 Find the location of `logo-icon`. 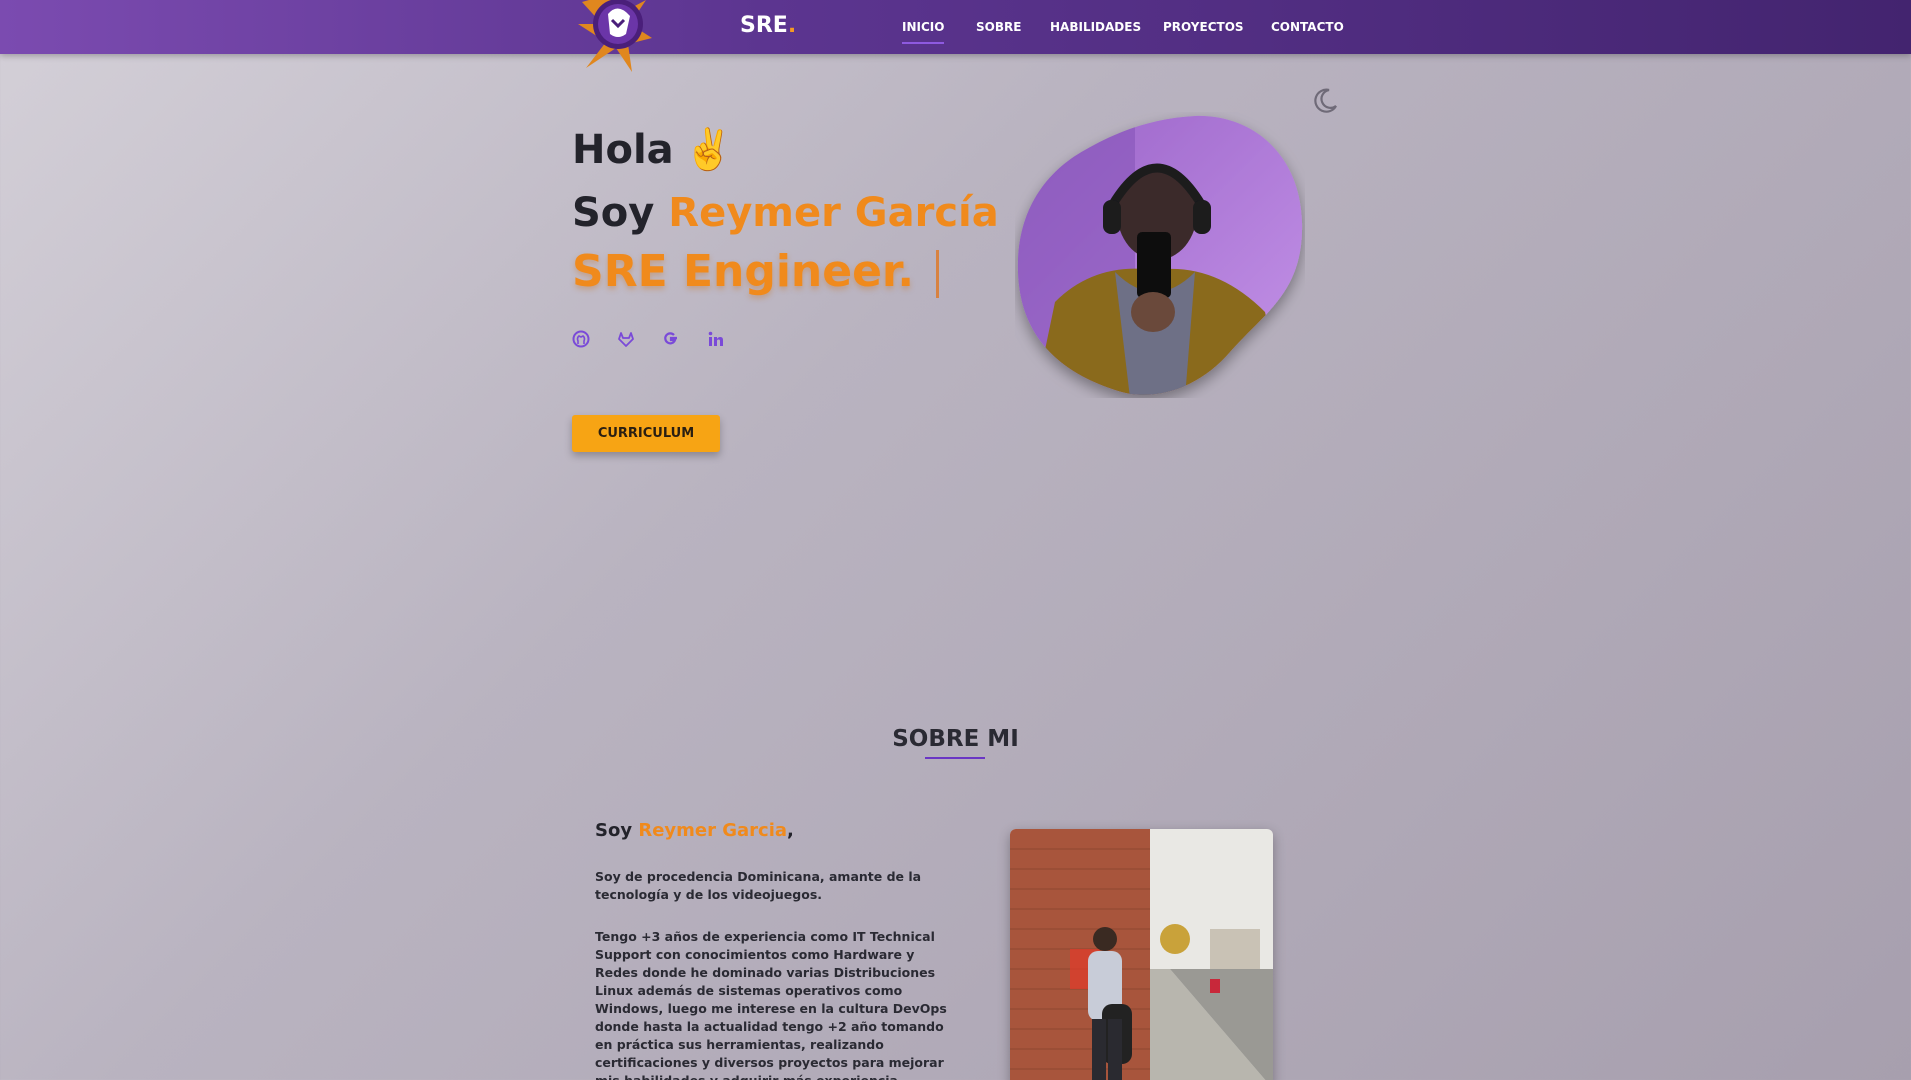

logo-icon is located at coordinates (615, 37).